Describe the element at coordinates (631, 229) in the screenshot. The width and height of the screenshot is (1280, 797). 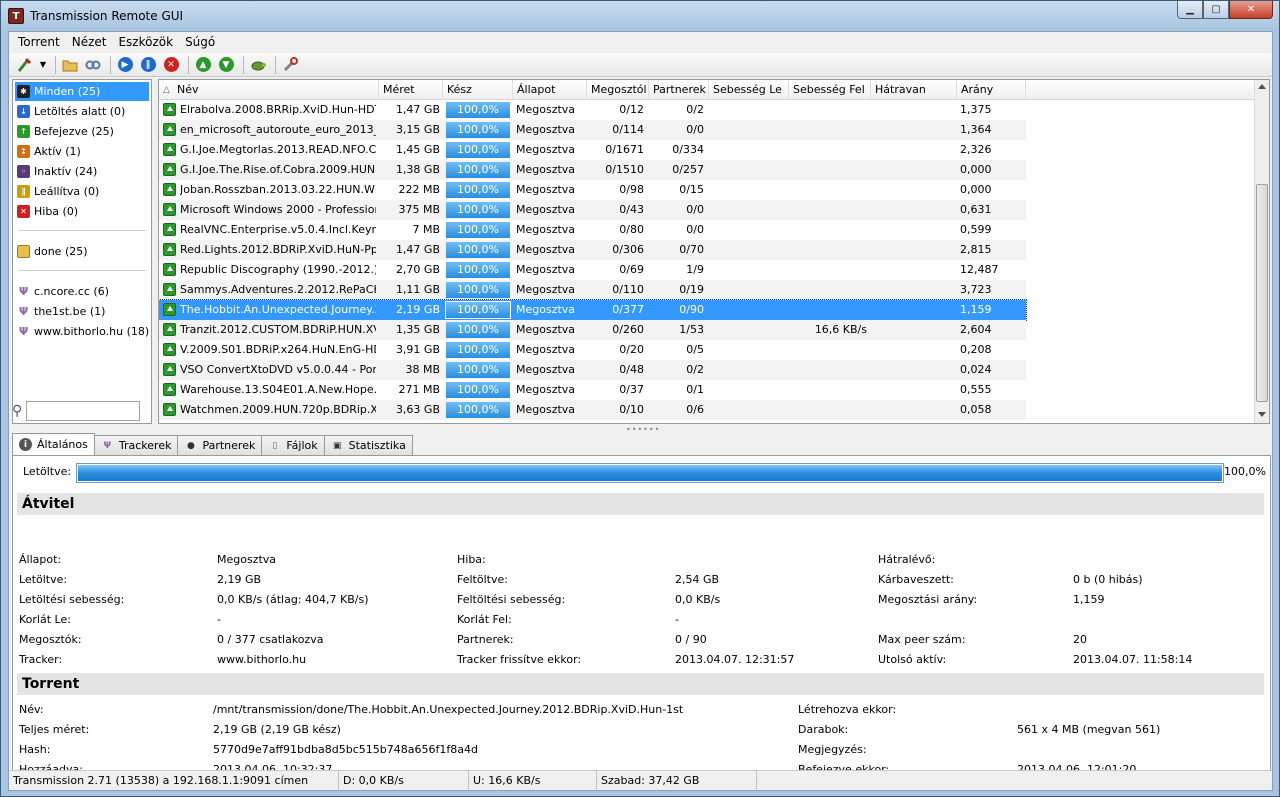
I see `torrent-seeds: 0/80` at that location.